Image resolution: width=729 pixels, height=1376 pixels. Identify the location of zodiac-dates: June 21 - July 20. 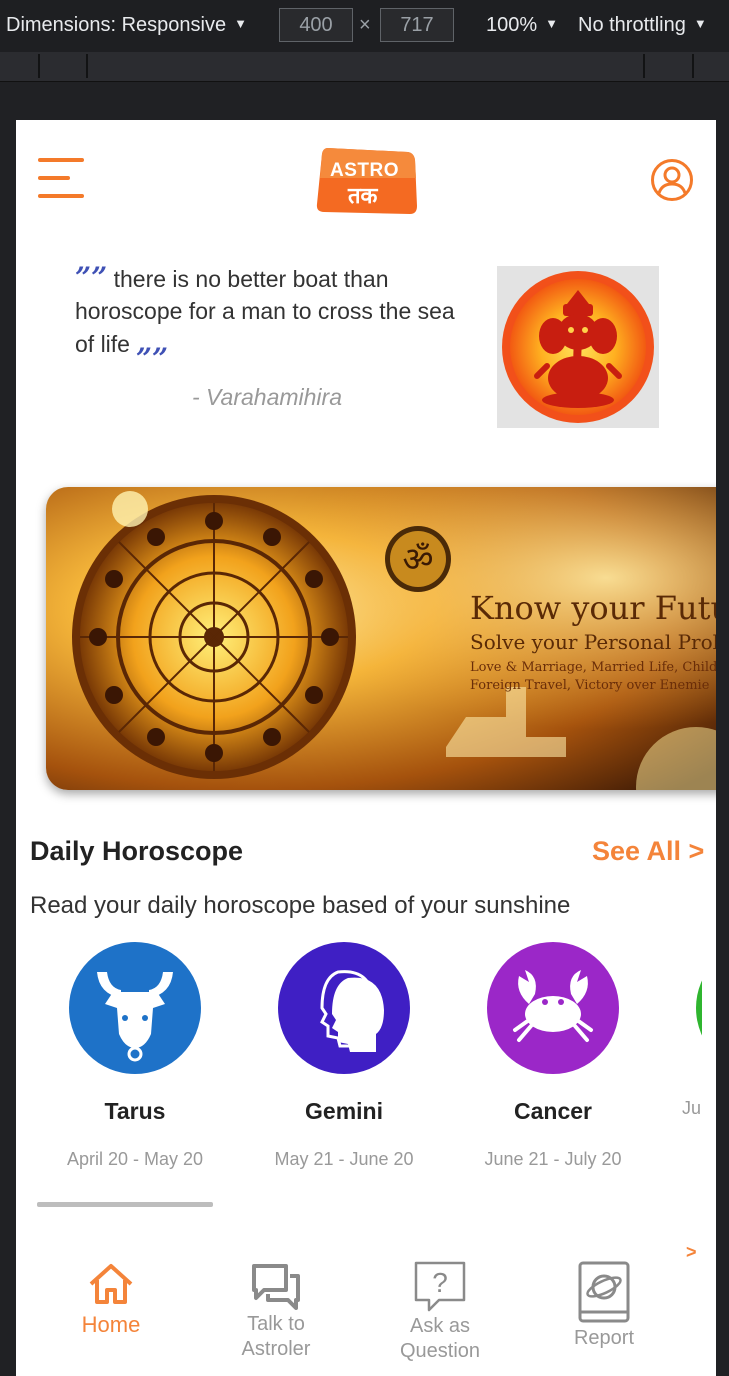
(553, 1159).